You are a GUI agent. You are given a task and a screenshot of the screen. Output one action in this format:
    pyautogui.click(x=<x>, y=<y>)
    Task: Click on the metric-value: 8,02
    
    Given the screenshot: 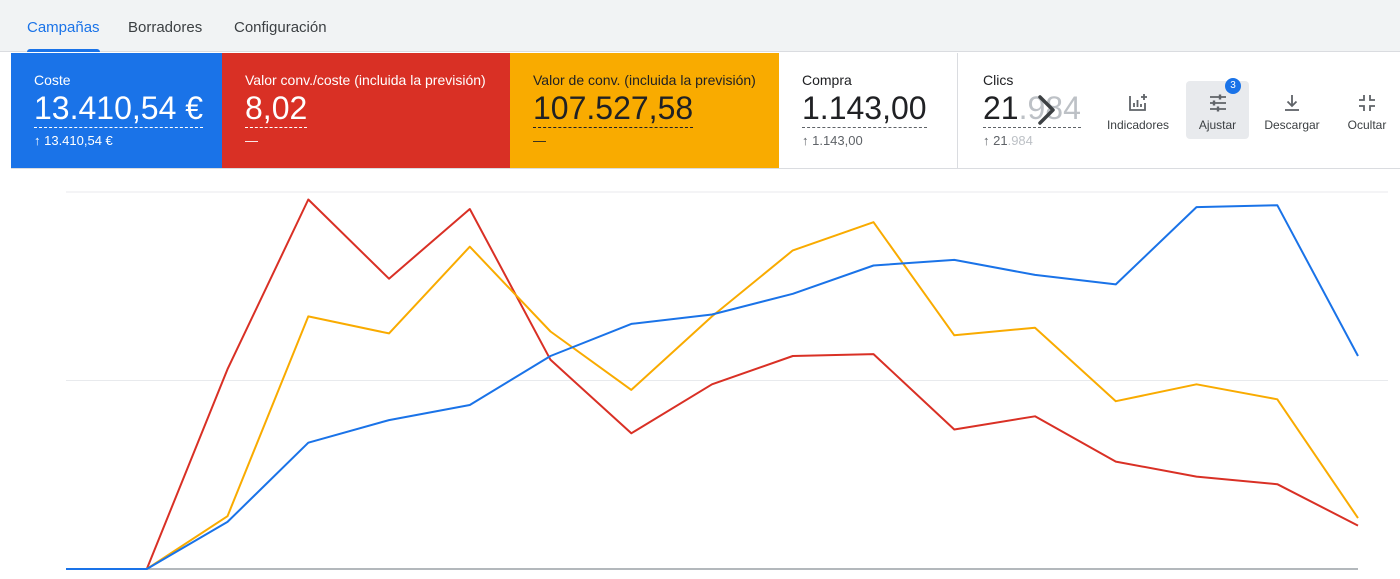 What is the action you would take?
    pyautogui.click(x=276, y=109)
    